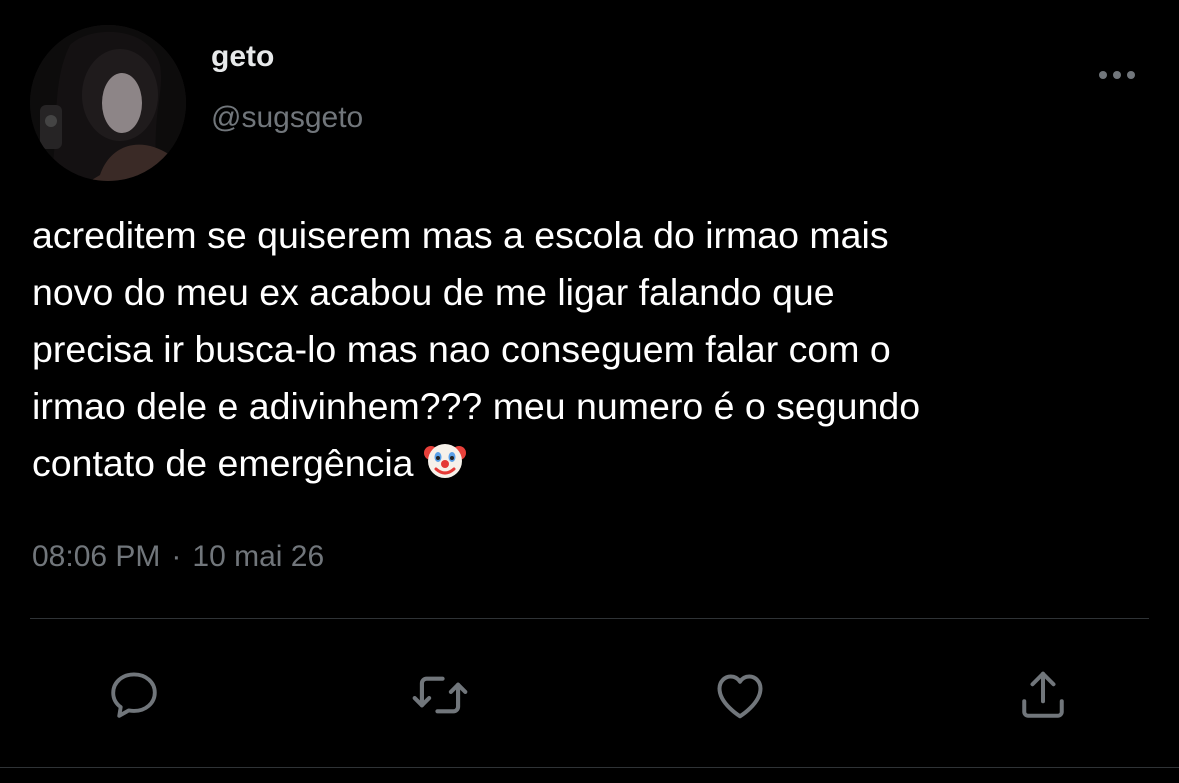 This screenshot has height=783, width=1179. I want to click on heart-icon, so click(740, 696).